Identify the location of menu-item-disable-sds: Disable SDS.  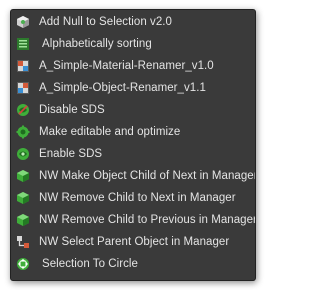
(133, 110).